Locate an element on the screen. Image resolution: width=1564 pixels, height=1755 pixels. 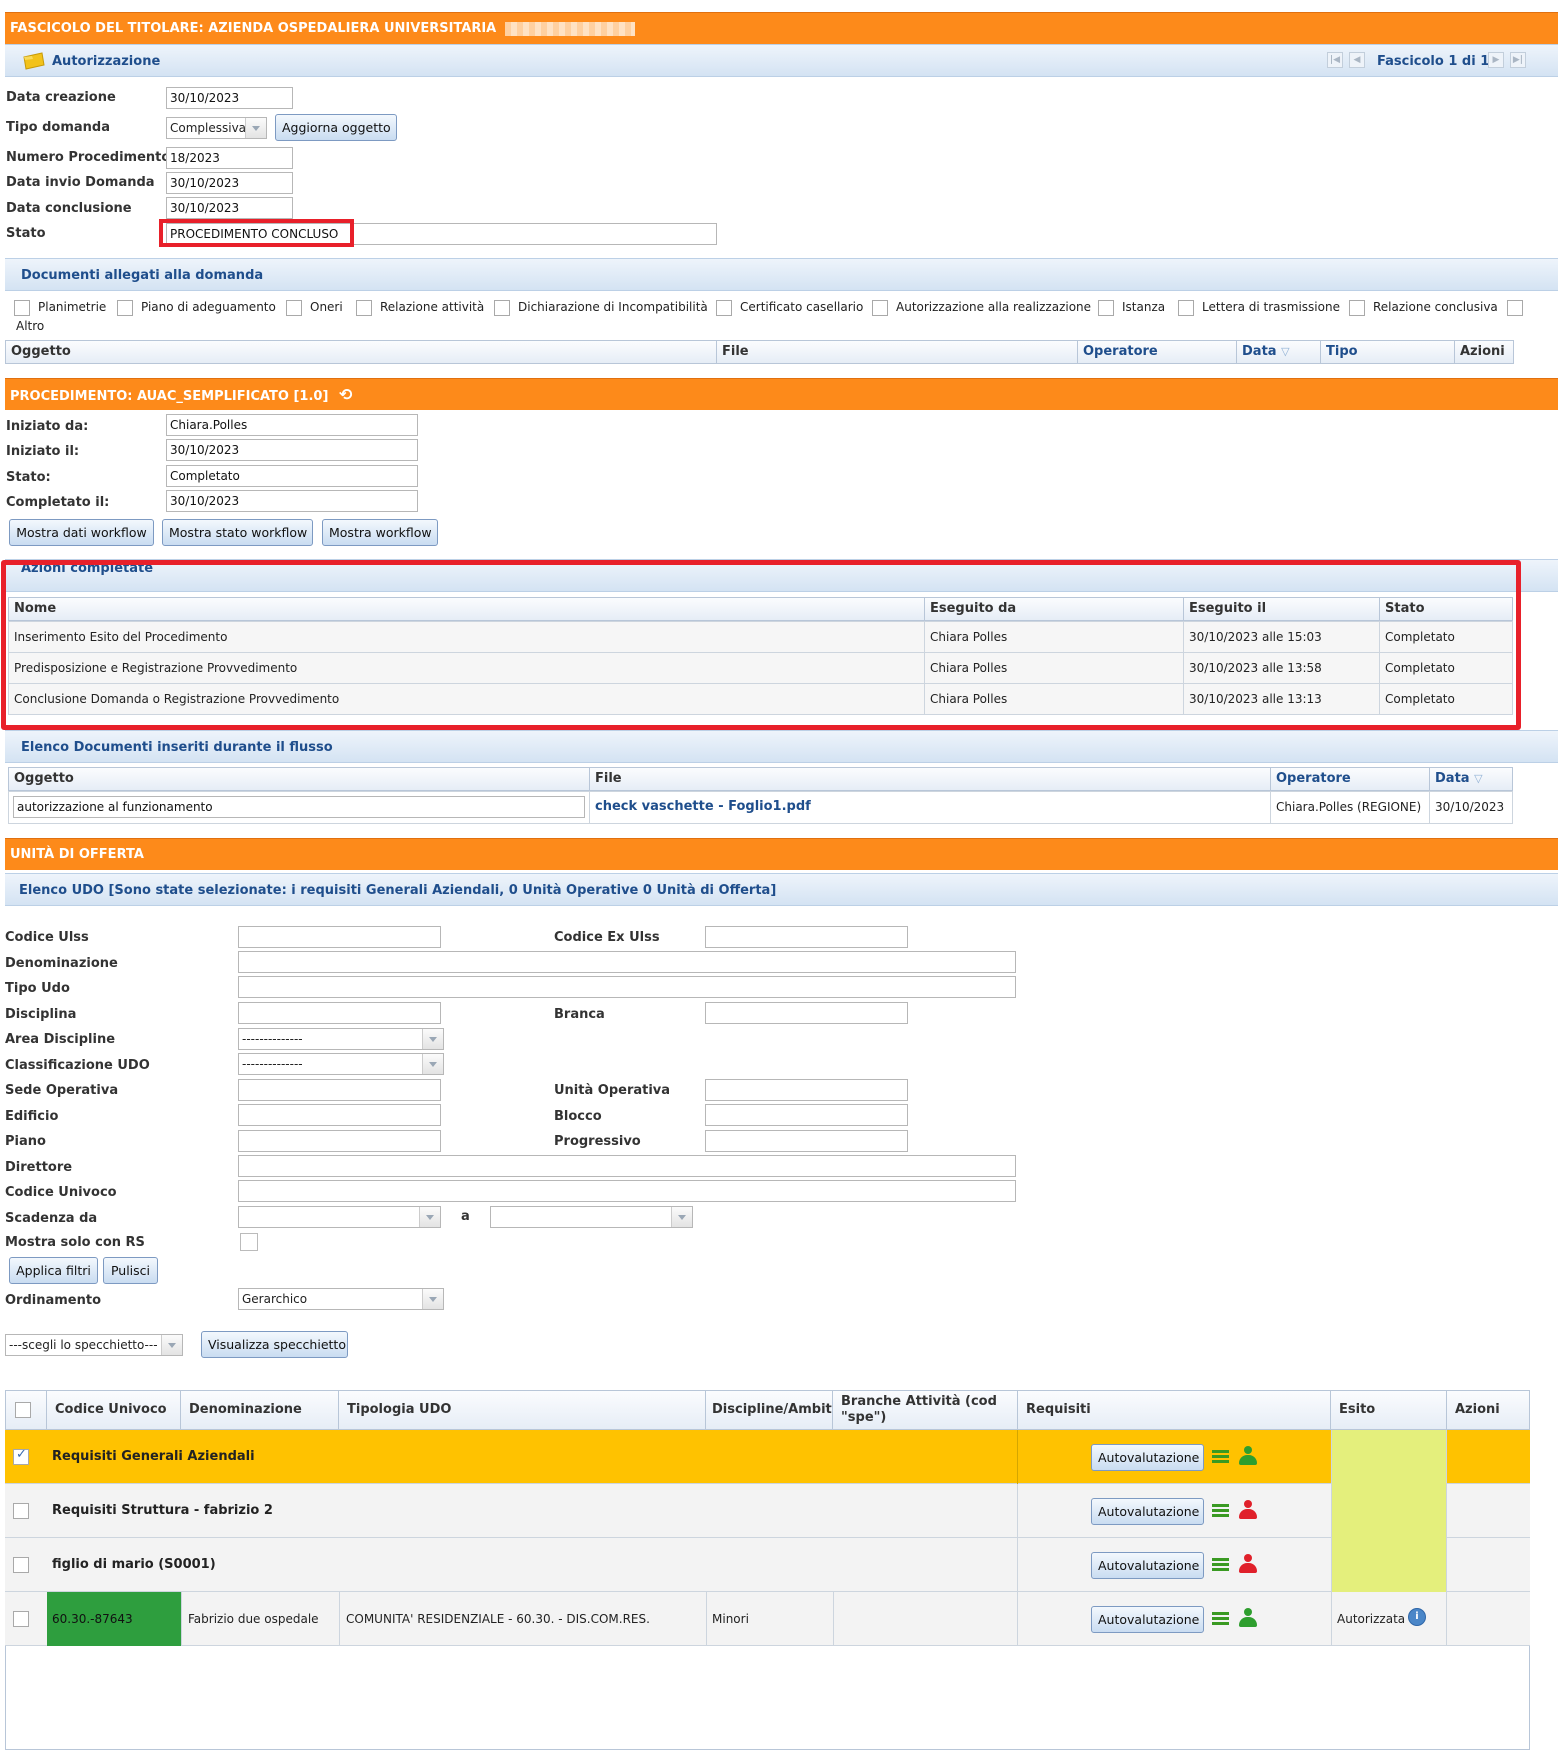
row-checkbox: ✓ is located at coordinates (21, 1456).